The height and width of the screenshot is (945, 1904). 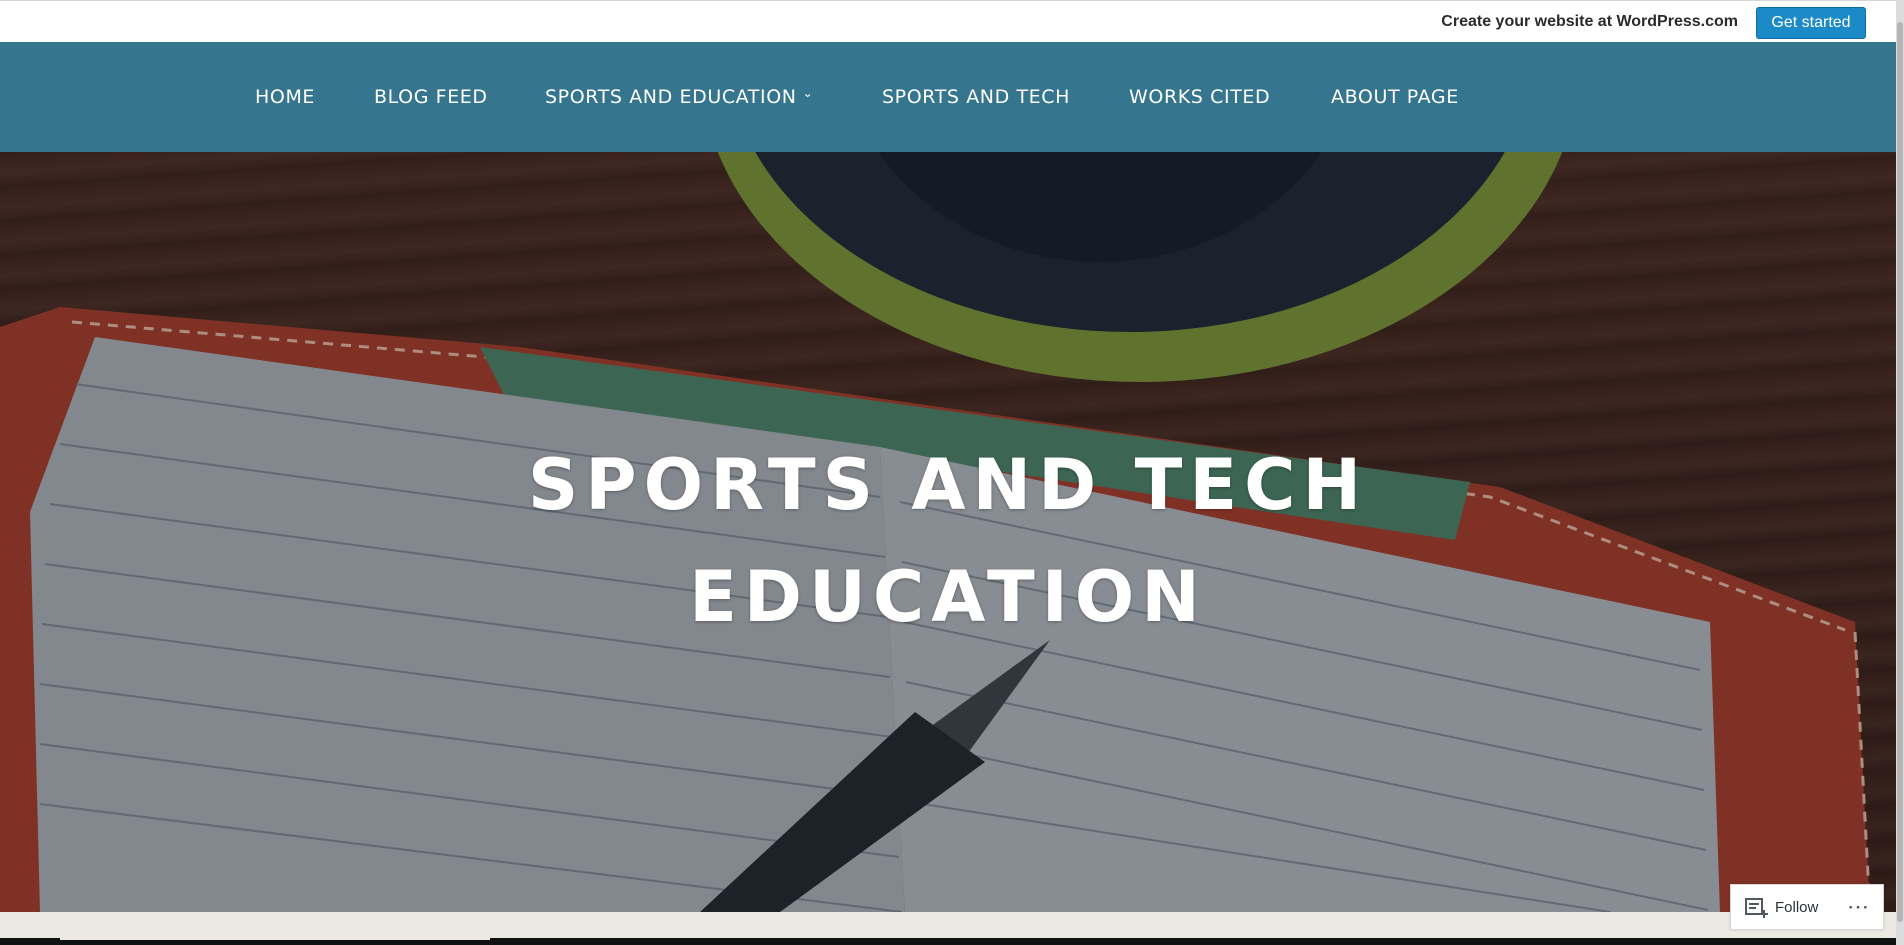 I want to click on nav-item-about-page: ABOUT PAGE, so click(x=1395, y=97).